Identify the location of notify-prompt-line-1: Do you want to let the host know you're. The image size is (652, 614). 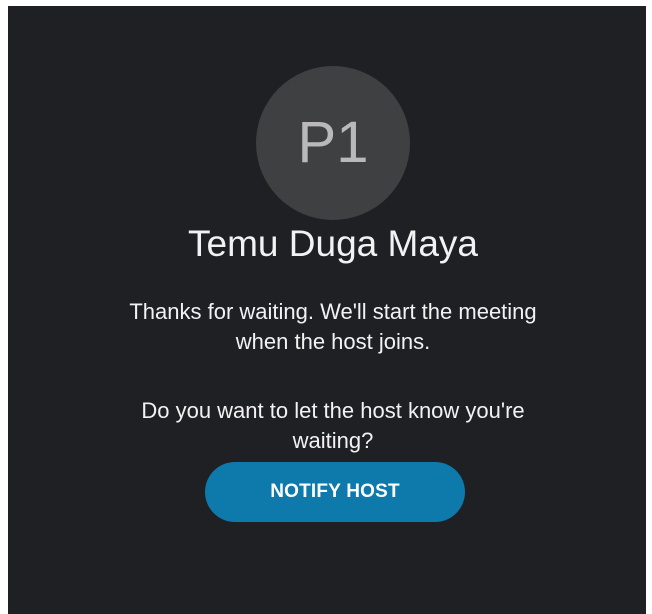
(333, 410).